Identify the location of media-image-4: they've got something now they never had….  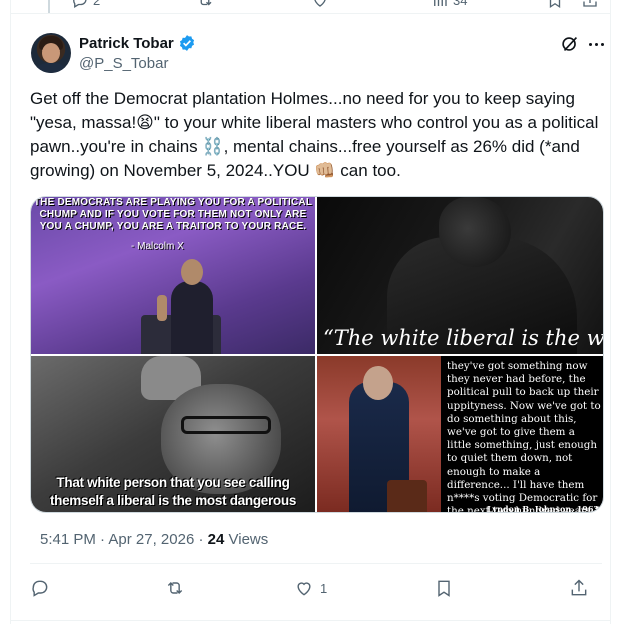
(460, 434).